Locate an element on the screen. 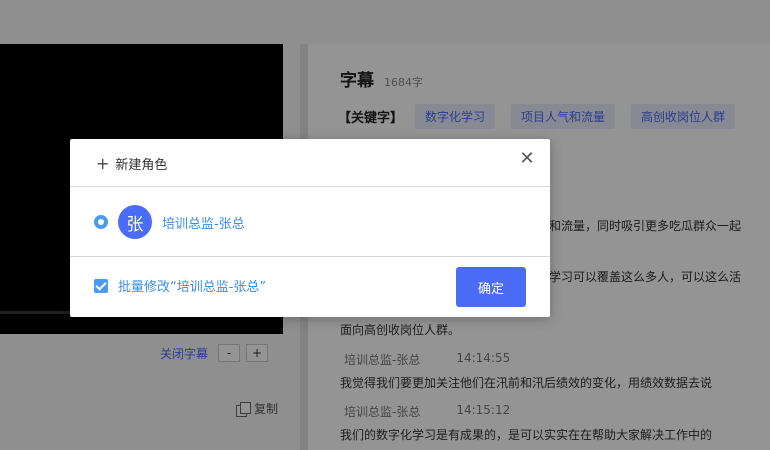  plus-icon: + is located at coordinates (103, 163).